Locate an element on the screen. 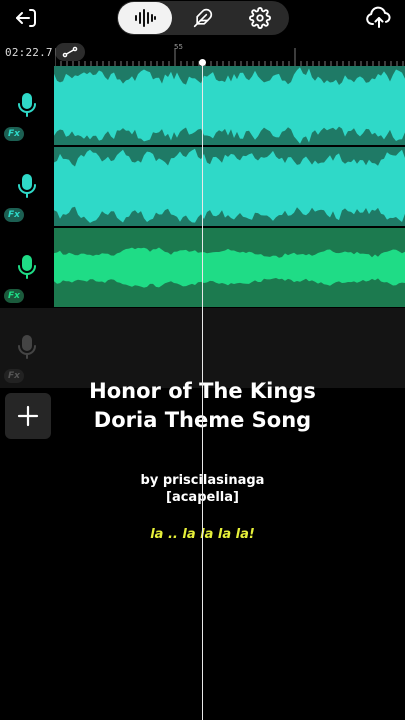  mode-settings-button is located at coordinates (260, 18).